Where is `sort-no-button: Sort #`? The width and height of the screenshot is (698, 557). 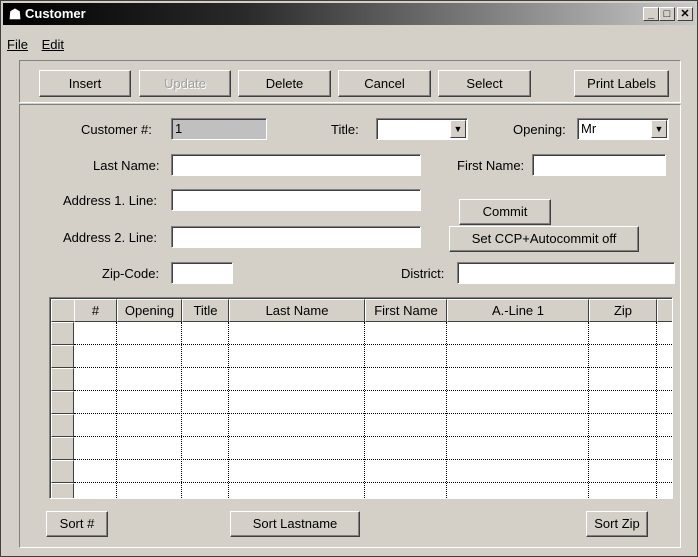 sort-no-button: Sort # is located at coordinates (77, 524).